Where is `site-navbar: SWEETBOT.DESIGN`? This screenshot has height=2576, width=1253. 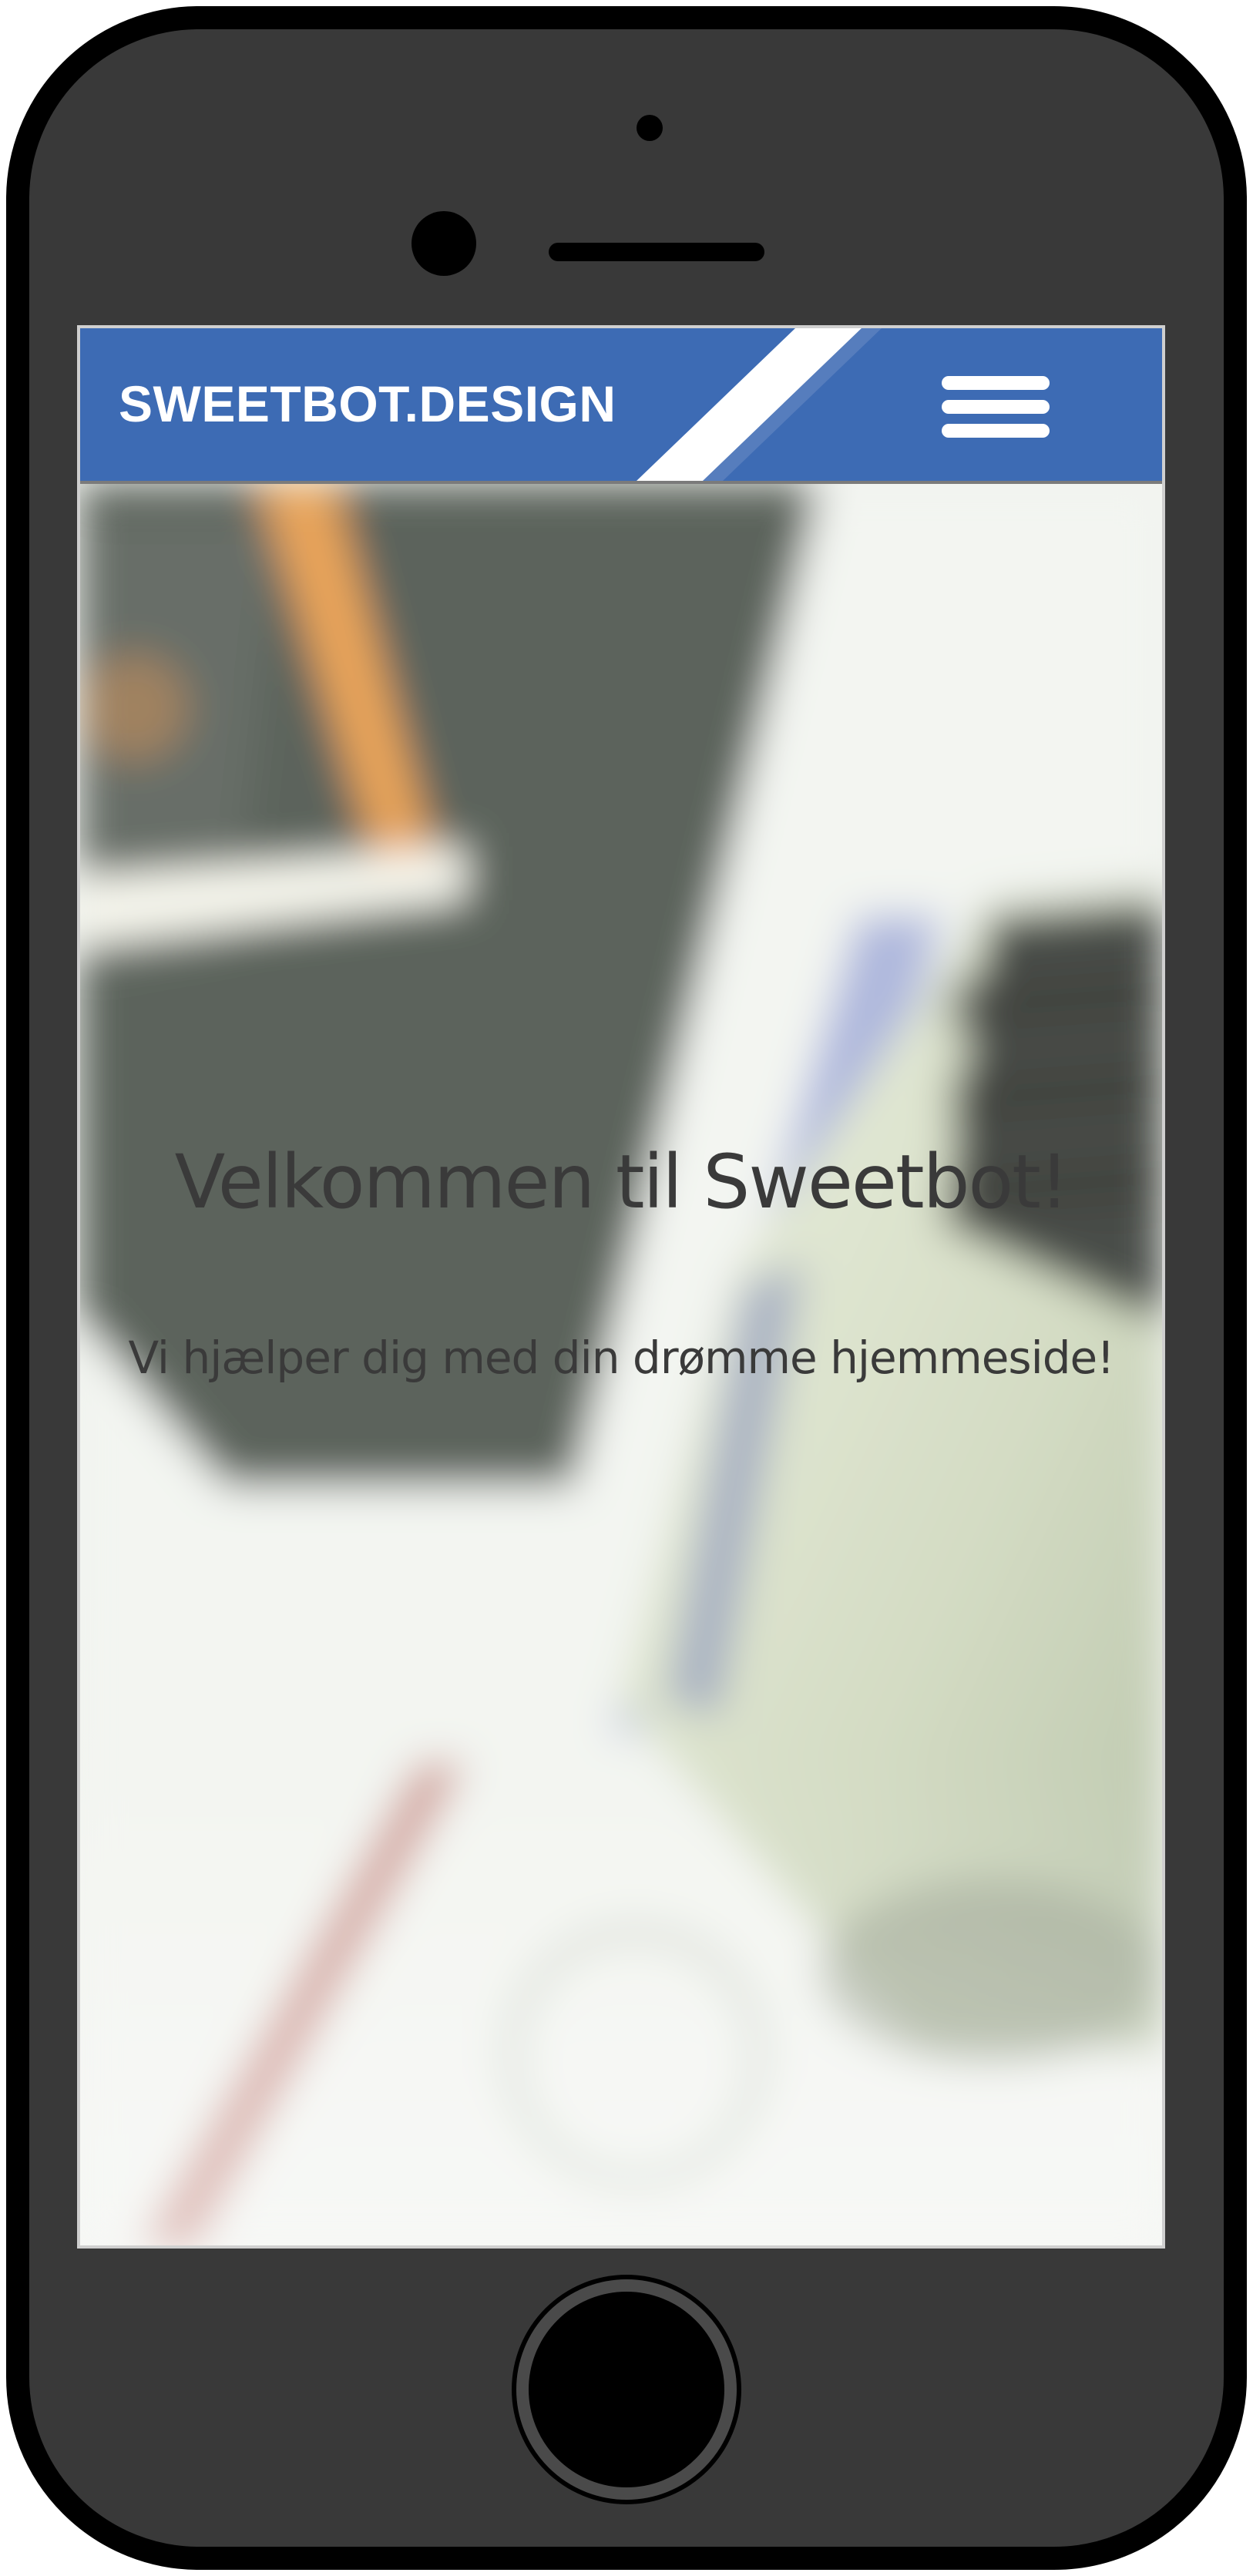
site-navbar: SWEETBOT.DESIGN is located at coordinates (621, 406).